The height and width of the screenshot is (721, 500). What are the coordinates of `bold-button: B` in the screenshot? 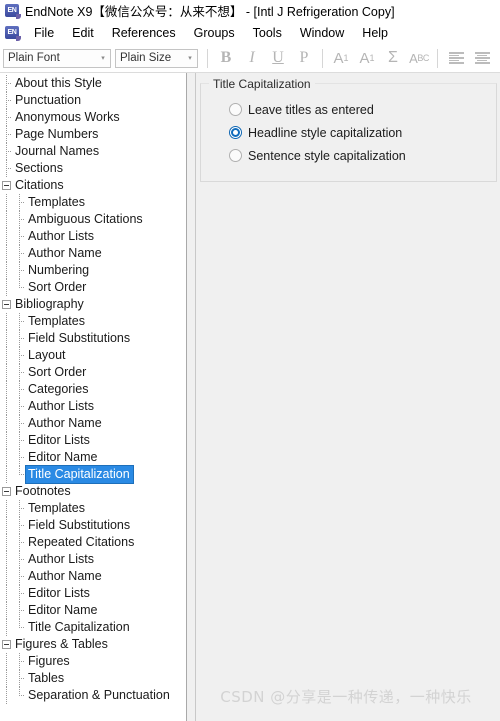 It's located at (226, 58).